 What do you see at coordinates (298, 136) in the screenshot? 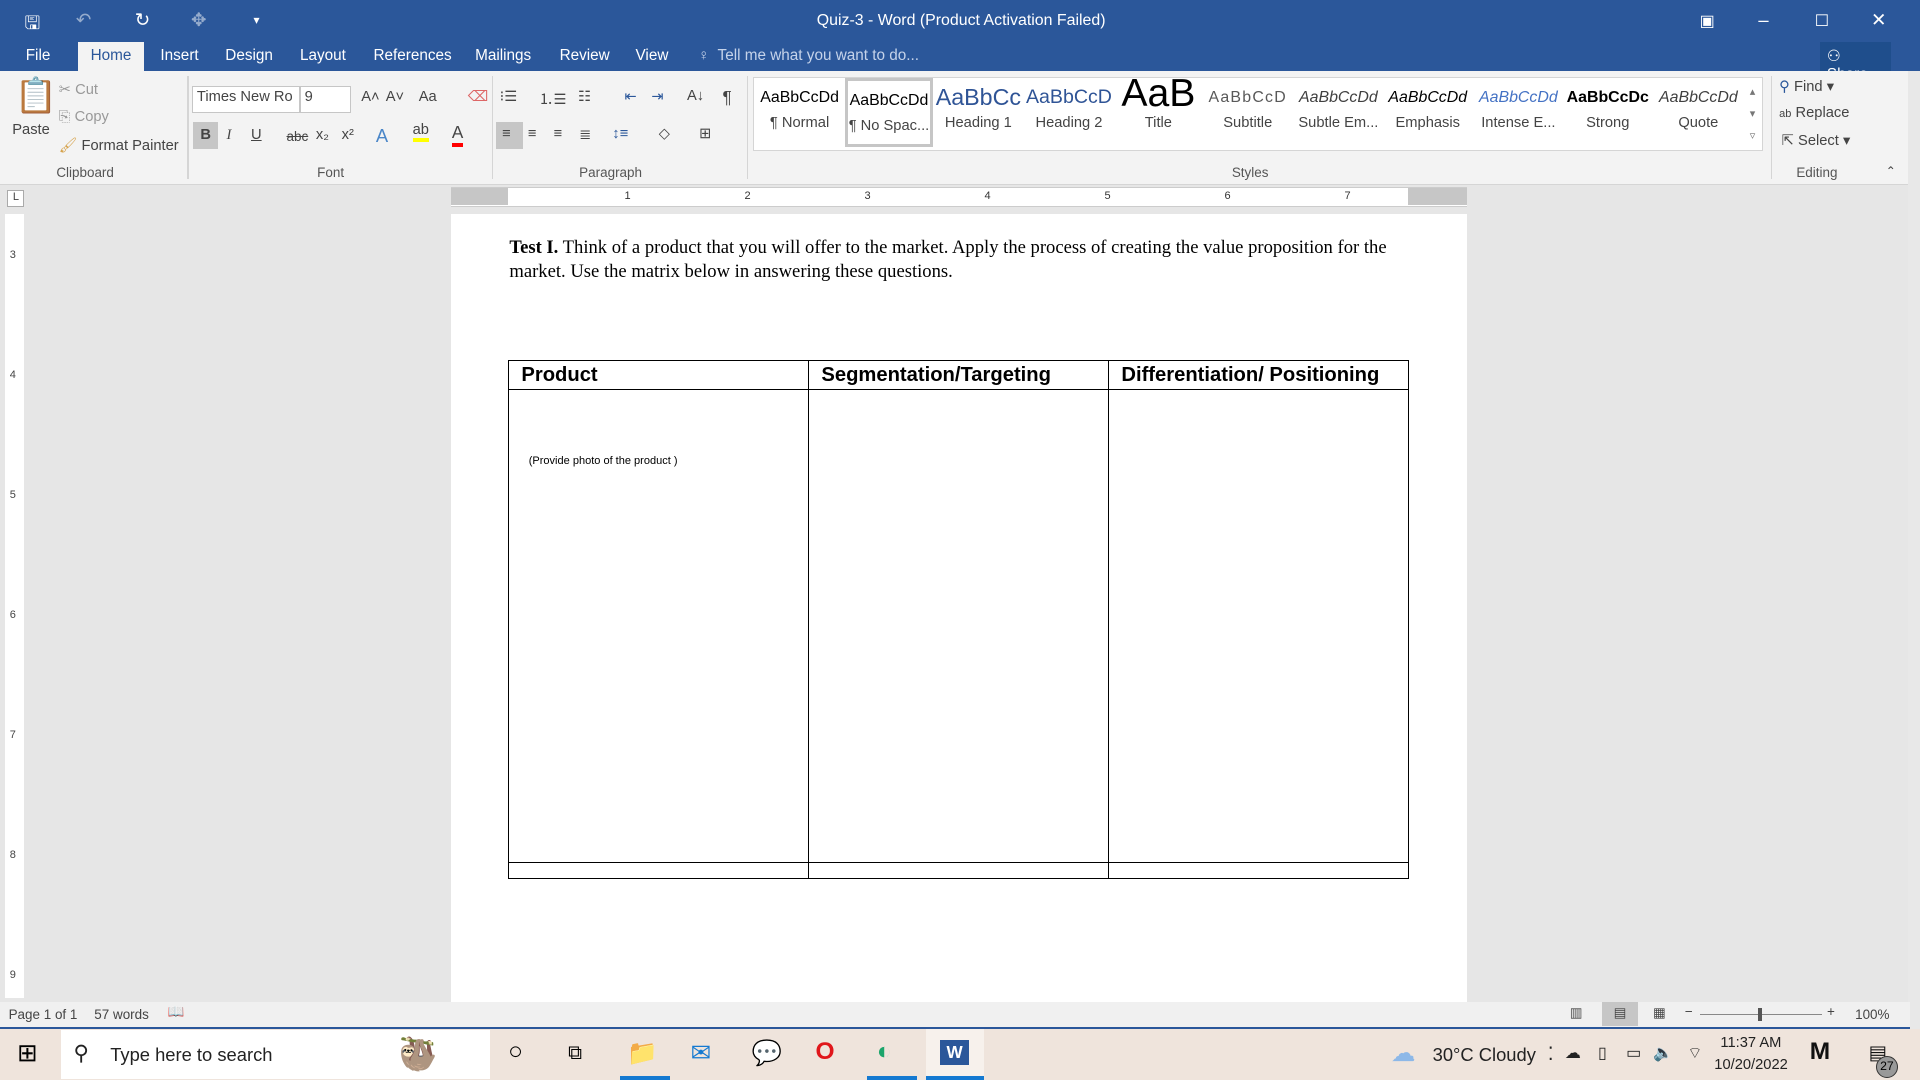
I see `strikethrough-button: abc` at bounding box center [298, 136].